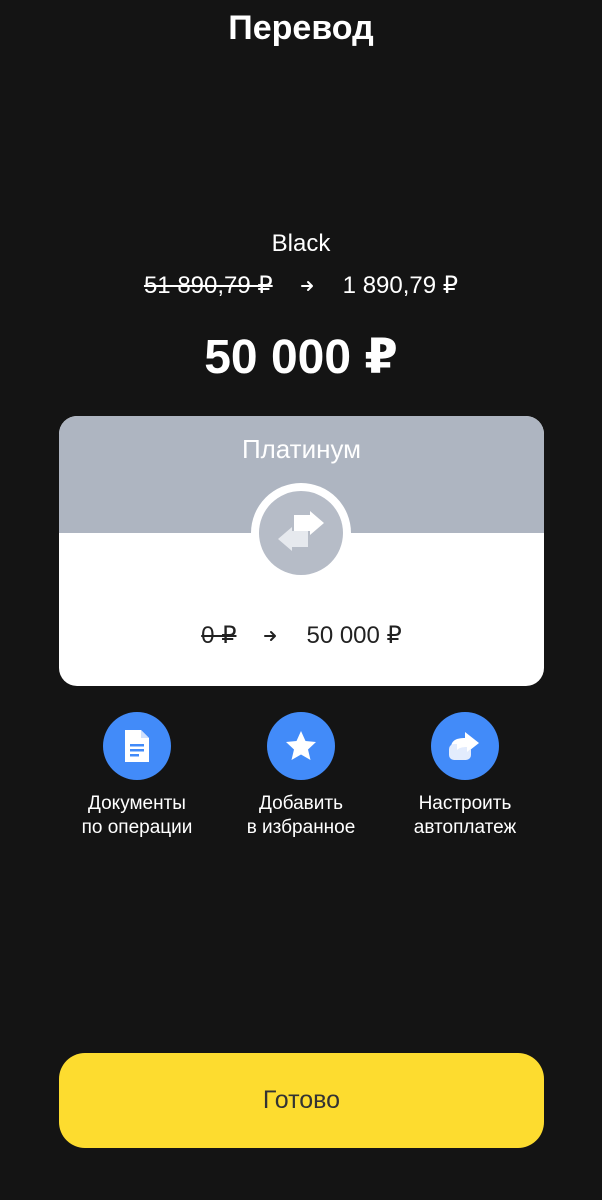 The image size is (602, 1200). What do you see at coordinates (465, 827) in the screenshot?
I see `autopay-label-line2: автоплатеж` at bounding box center [465, 827].